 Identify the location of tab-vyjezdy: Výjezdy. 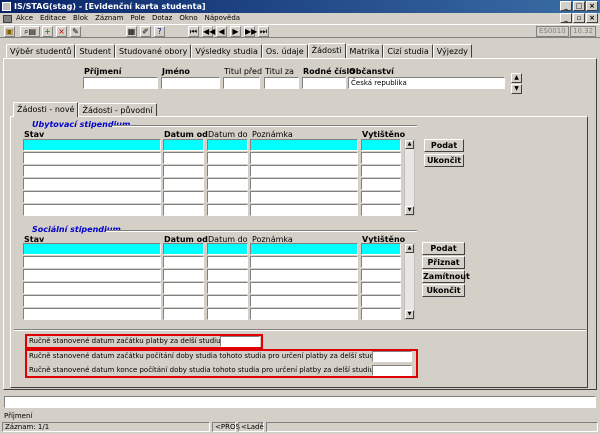
(452, 51).